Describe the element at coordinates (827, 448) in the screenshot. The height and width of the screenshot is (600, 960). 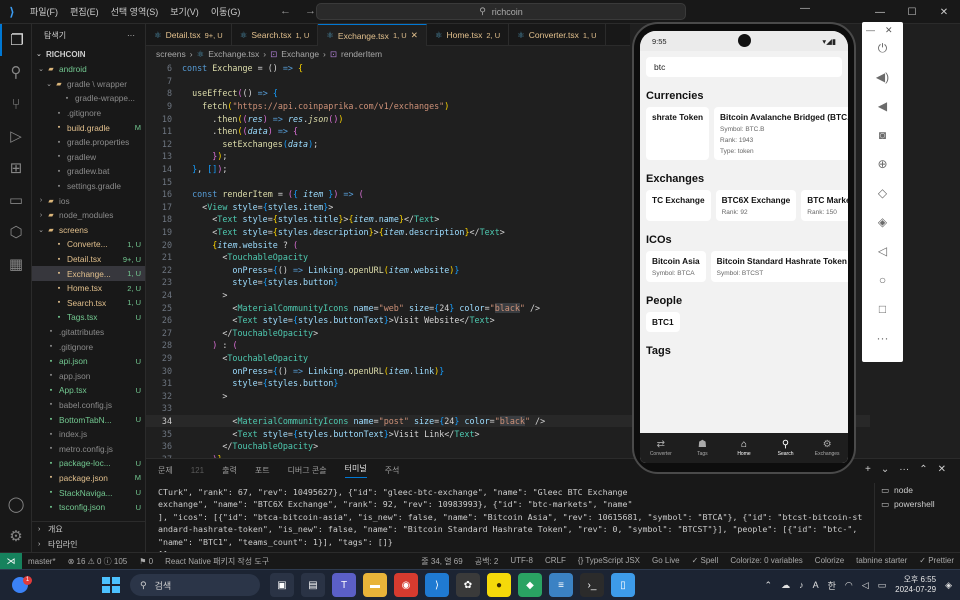
I see `nav-tab-exchanges: ⚙ Exchanges` at that location.